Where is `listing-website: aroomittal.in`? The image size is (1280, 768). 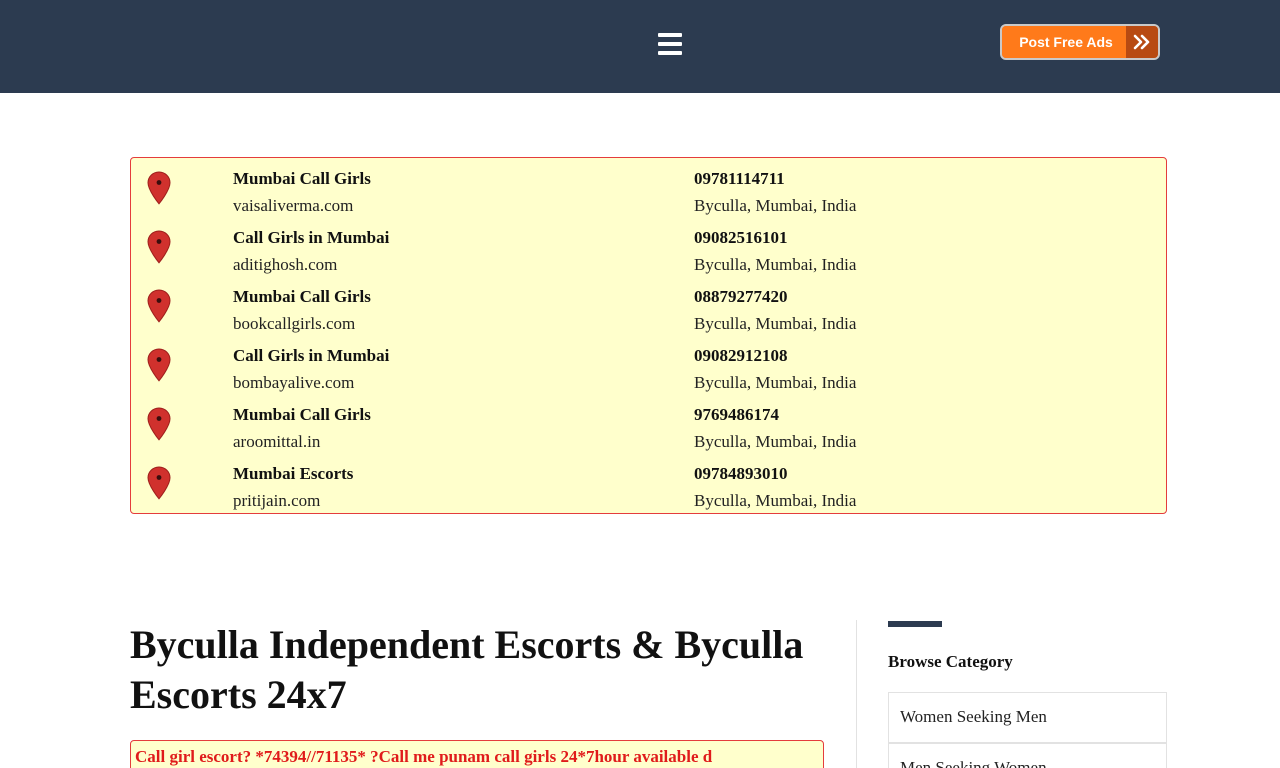
listing-website: aroomittal.in is located at coordinates (277, 441).